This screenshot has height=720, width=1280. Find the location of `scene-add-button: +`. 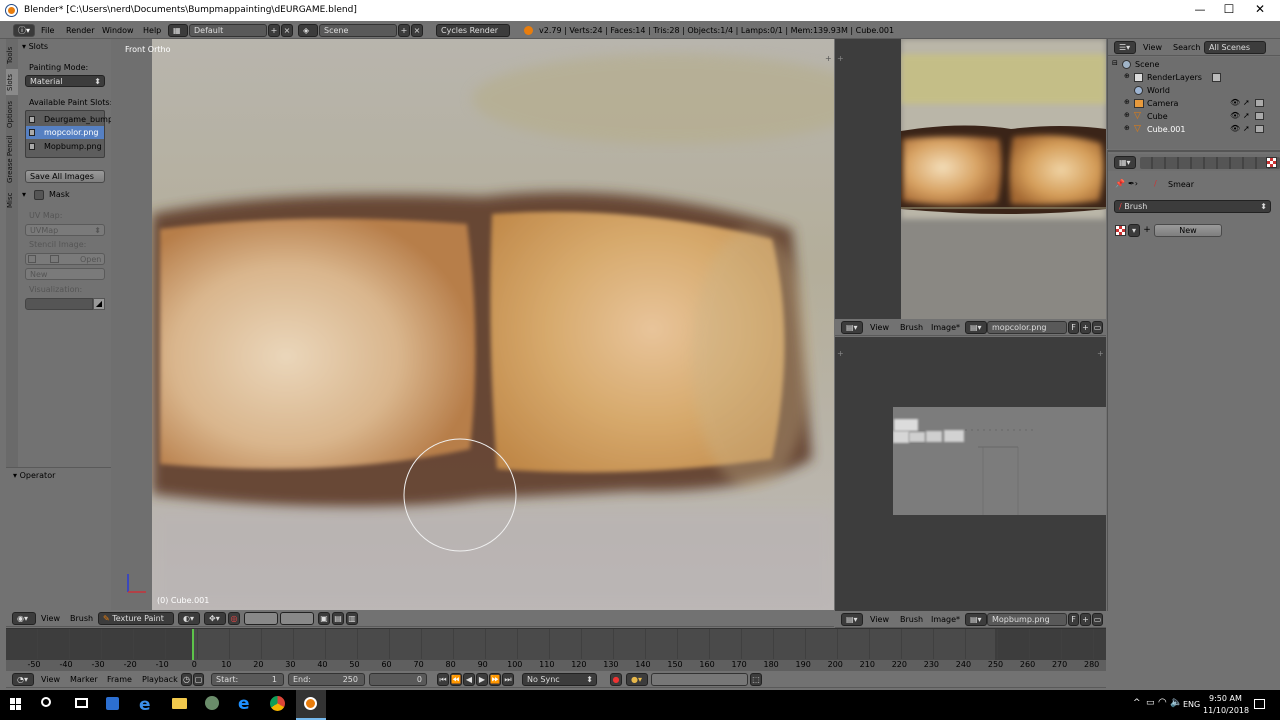

scene-add-button: + is located at coordinates (404, 30).